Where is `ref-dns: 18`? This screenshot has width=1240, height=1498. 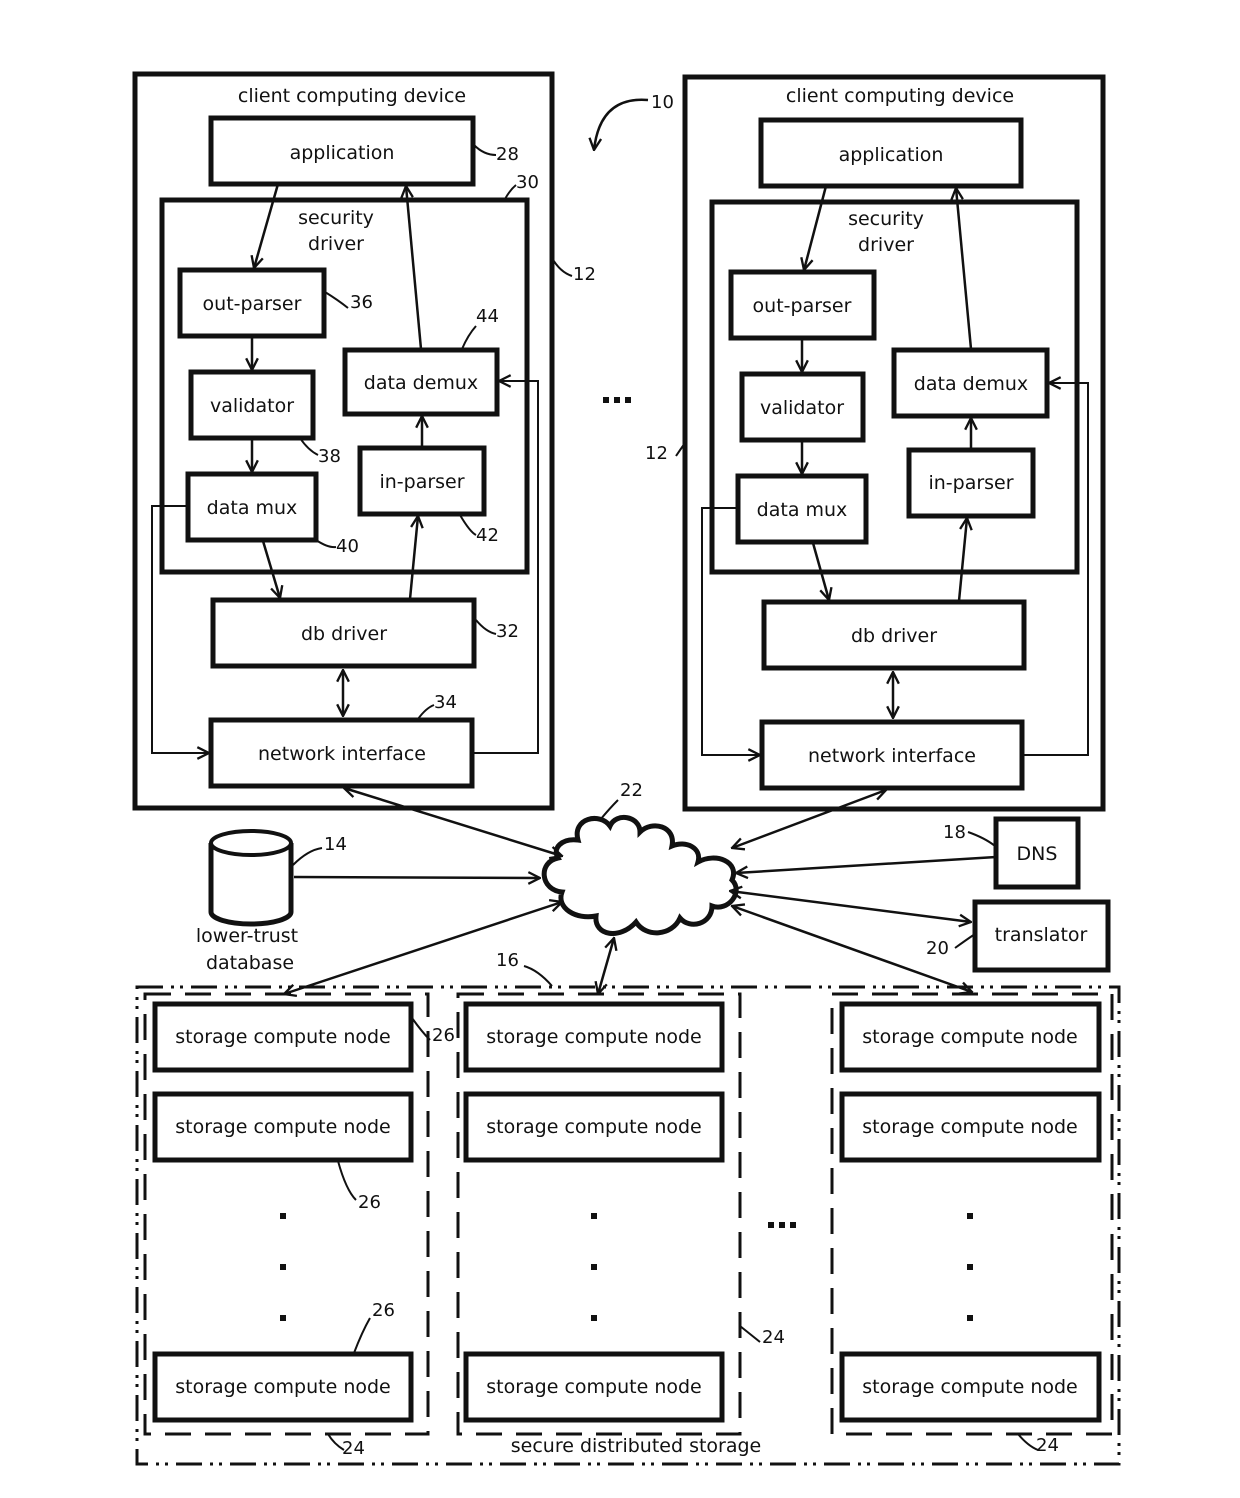 ref-dns: 18 is located at coordinates (954, 832).